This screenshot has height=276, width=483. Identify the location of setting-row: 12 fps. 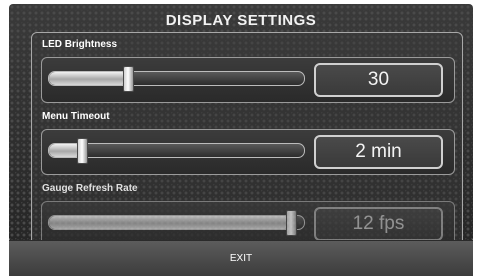
(248, 221).